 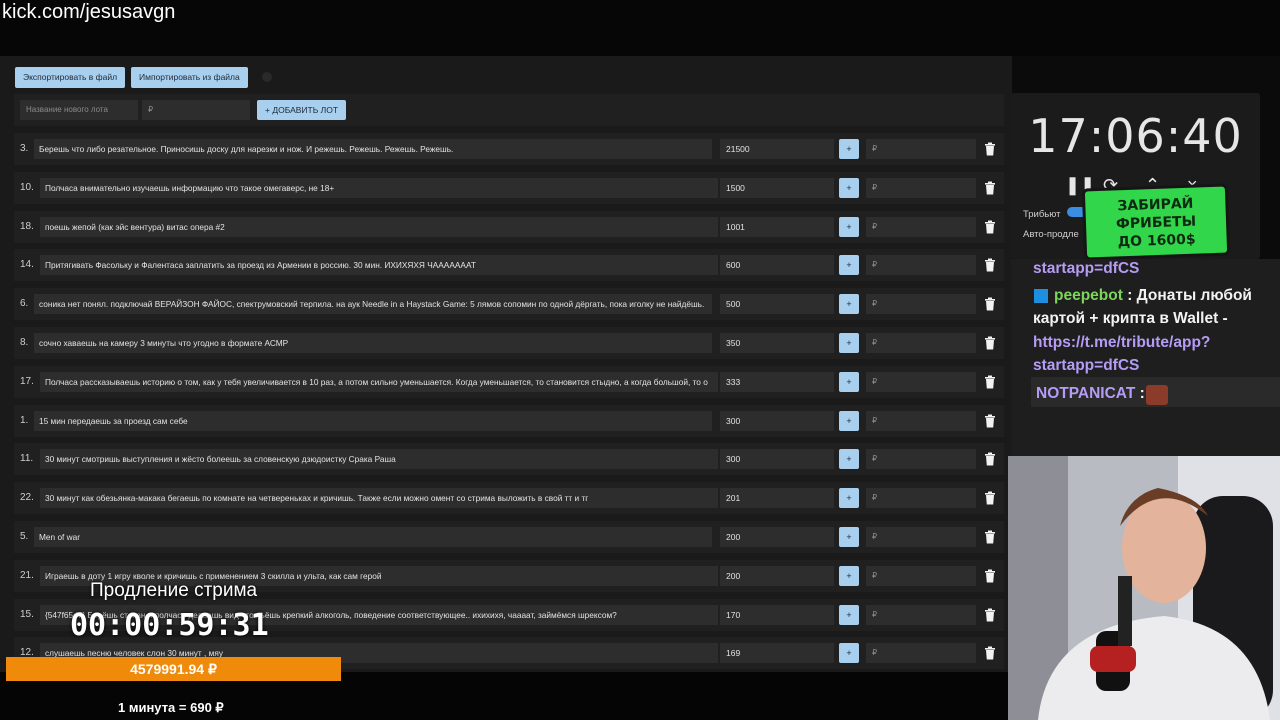 I want to click on lot-number: 18., so click(x=27, y=226).